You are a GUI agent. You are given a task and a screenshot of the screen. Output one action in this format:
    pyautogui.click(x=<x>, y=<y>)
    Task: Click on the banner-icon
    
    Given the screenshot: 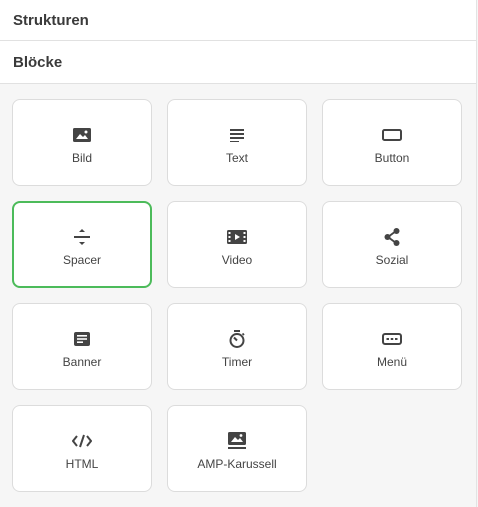 What is the action you would take?
    pyautogui.click(x=82, y=339)
    